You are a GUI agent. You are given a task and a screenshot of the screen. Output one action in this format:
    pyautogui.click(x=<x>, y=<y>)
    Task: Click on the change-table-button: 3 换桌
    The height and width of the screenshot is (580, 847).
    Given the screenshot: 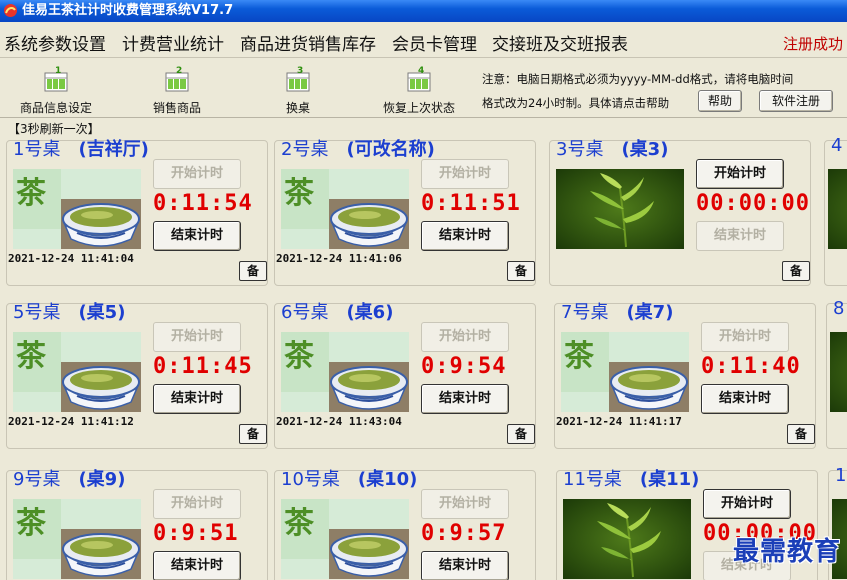 What is the action you would take?
    pyautogui.click(x=298, y=89)
    